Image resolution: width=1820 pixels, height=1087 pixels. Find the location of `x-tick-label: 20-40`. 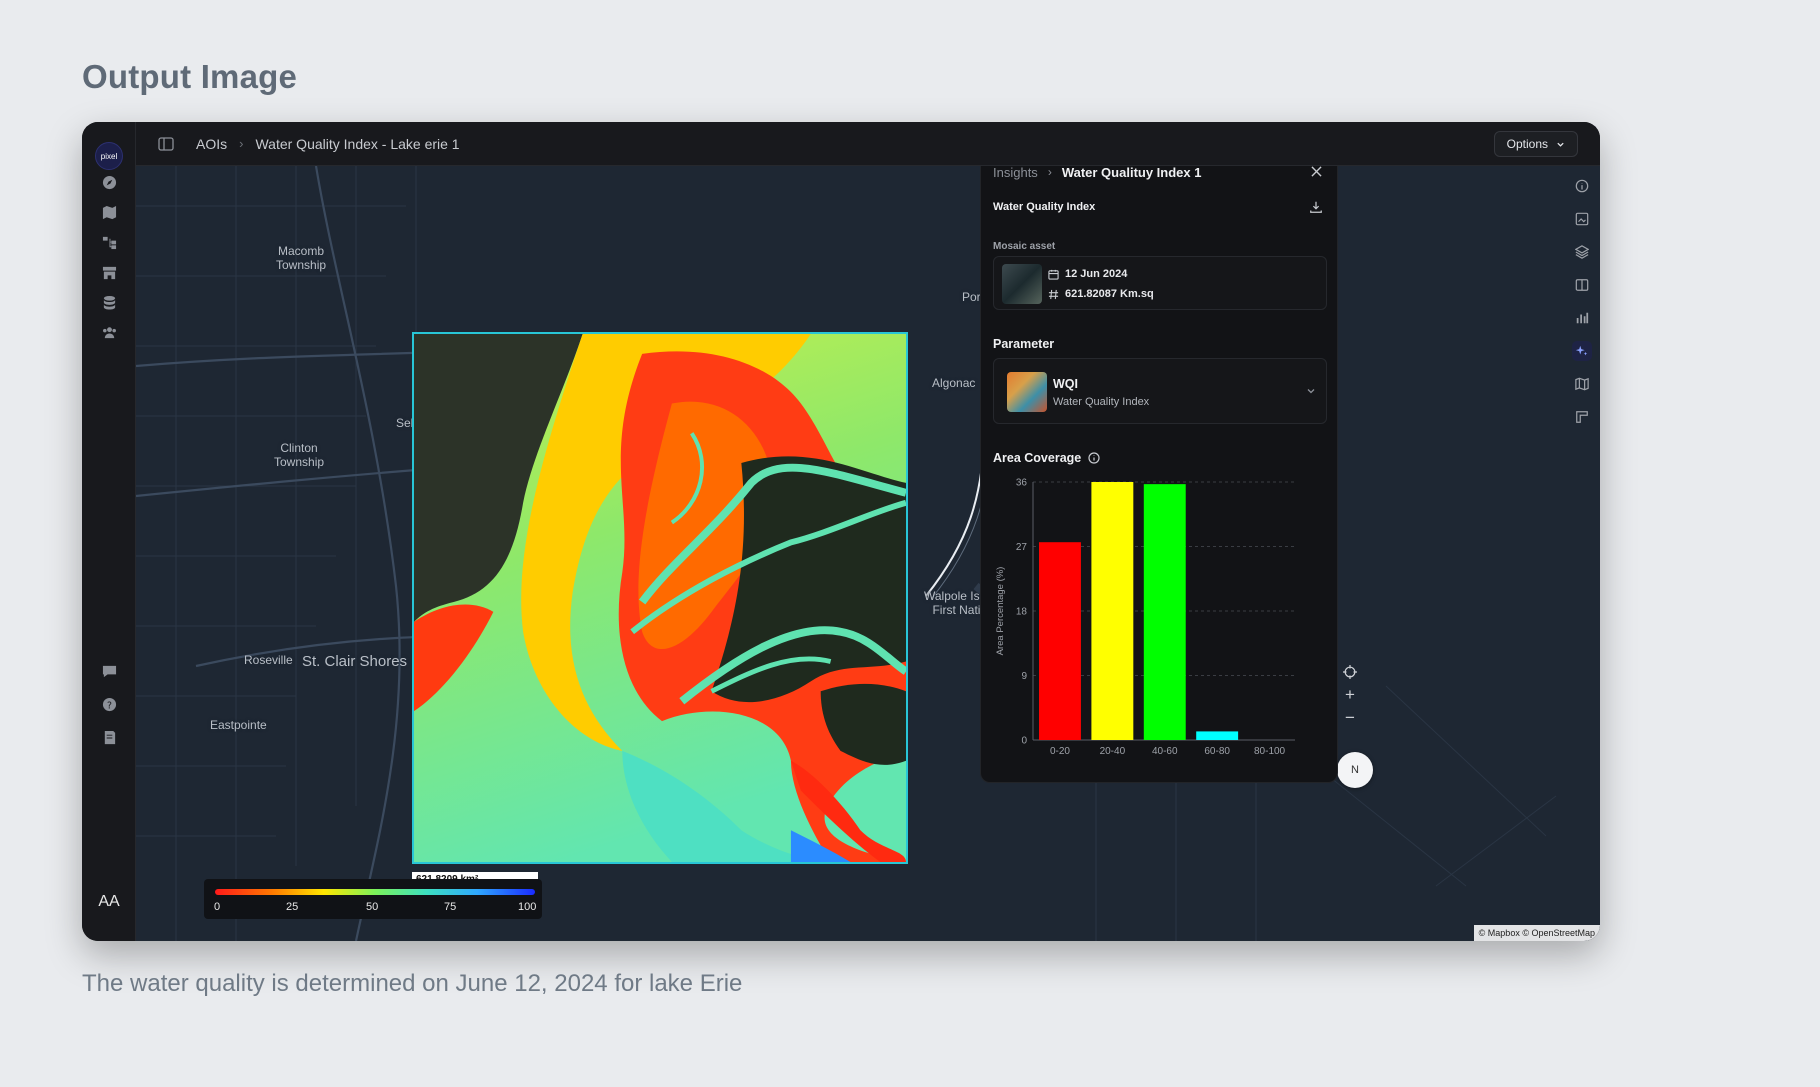

x-tick-label: 20-40 is located at coordinates (1113, 751).